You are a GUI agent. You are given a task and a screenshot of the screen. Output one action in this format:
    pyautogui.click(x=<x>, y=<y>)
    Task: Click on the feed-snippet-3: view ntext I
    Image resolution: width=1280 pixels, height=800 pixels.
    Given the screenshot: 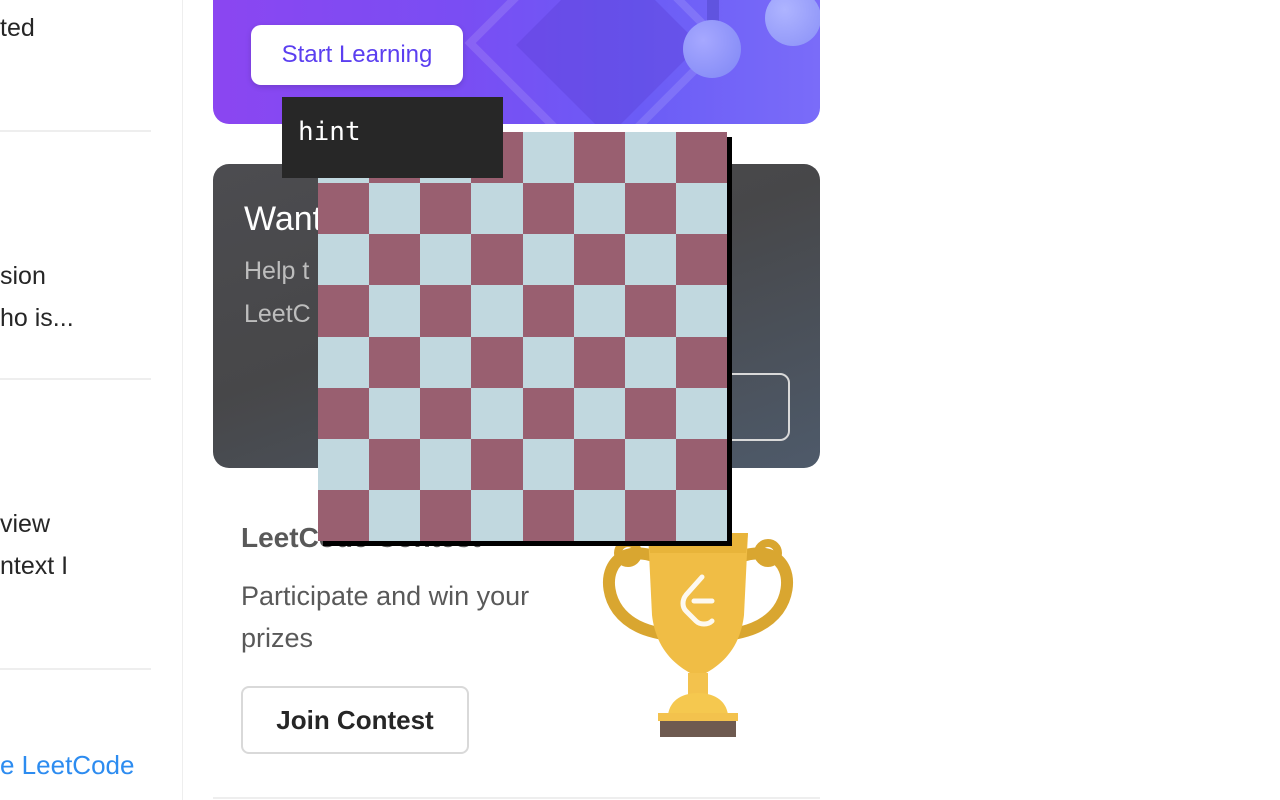 What is the action you would take?
    pyautogui.click(x=34, y=545)
    